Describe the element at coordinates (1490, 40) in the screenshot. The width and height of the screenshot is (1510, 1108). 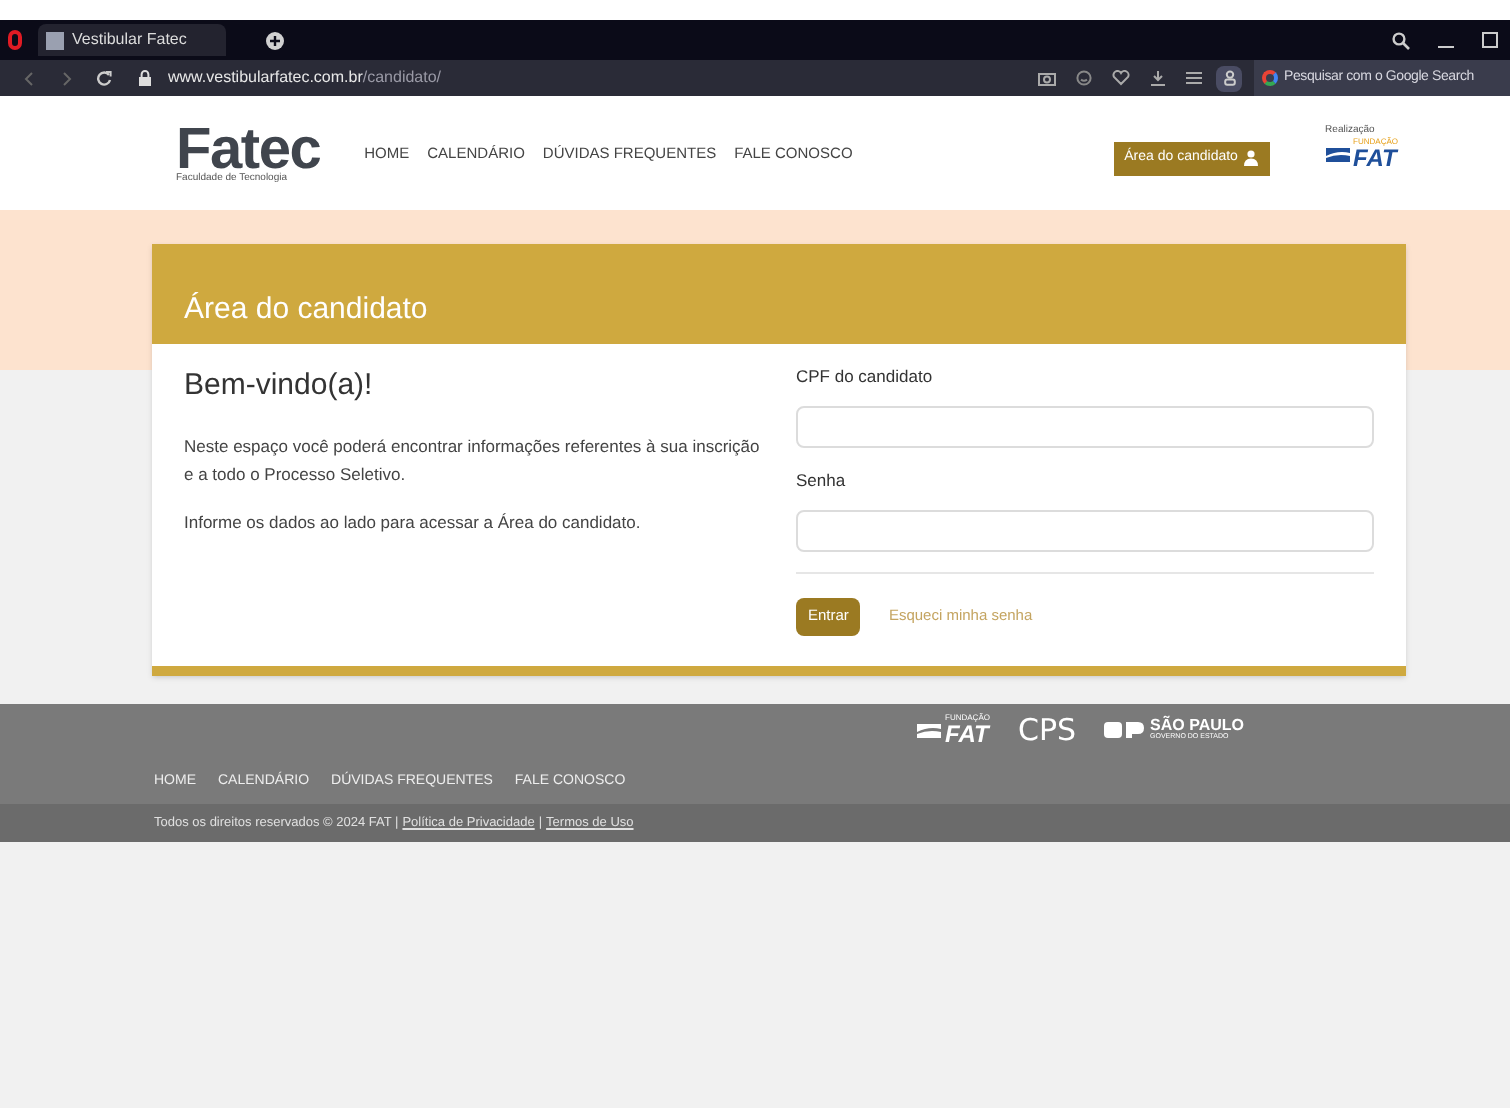
I see `maximize-button` at that location.